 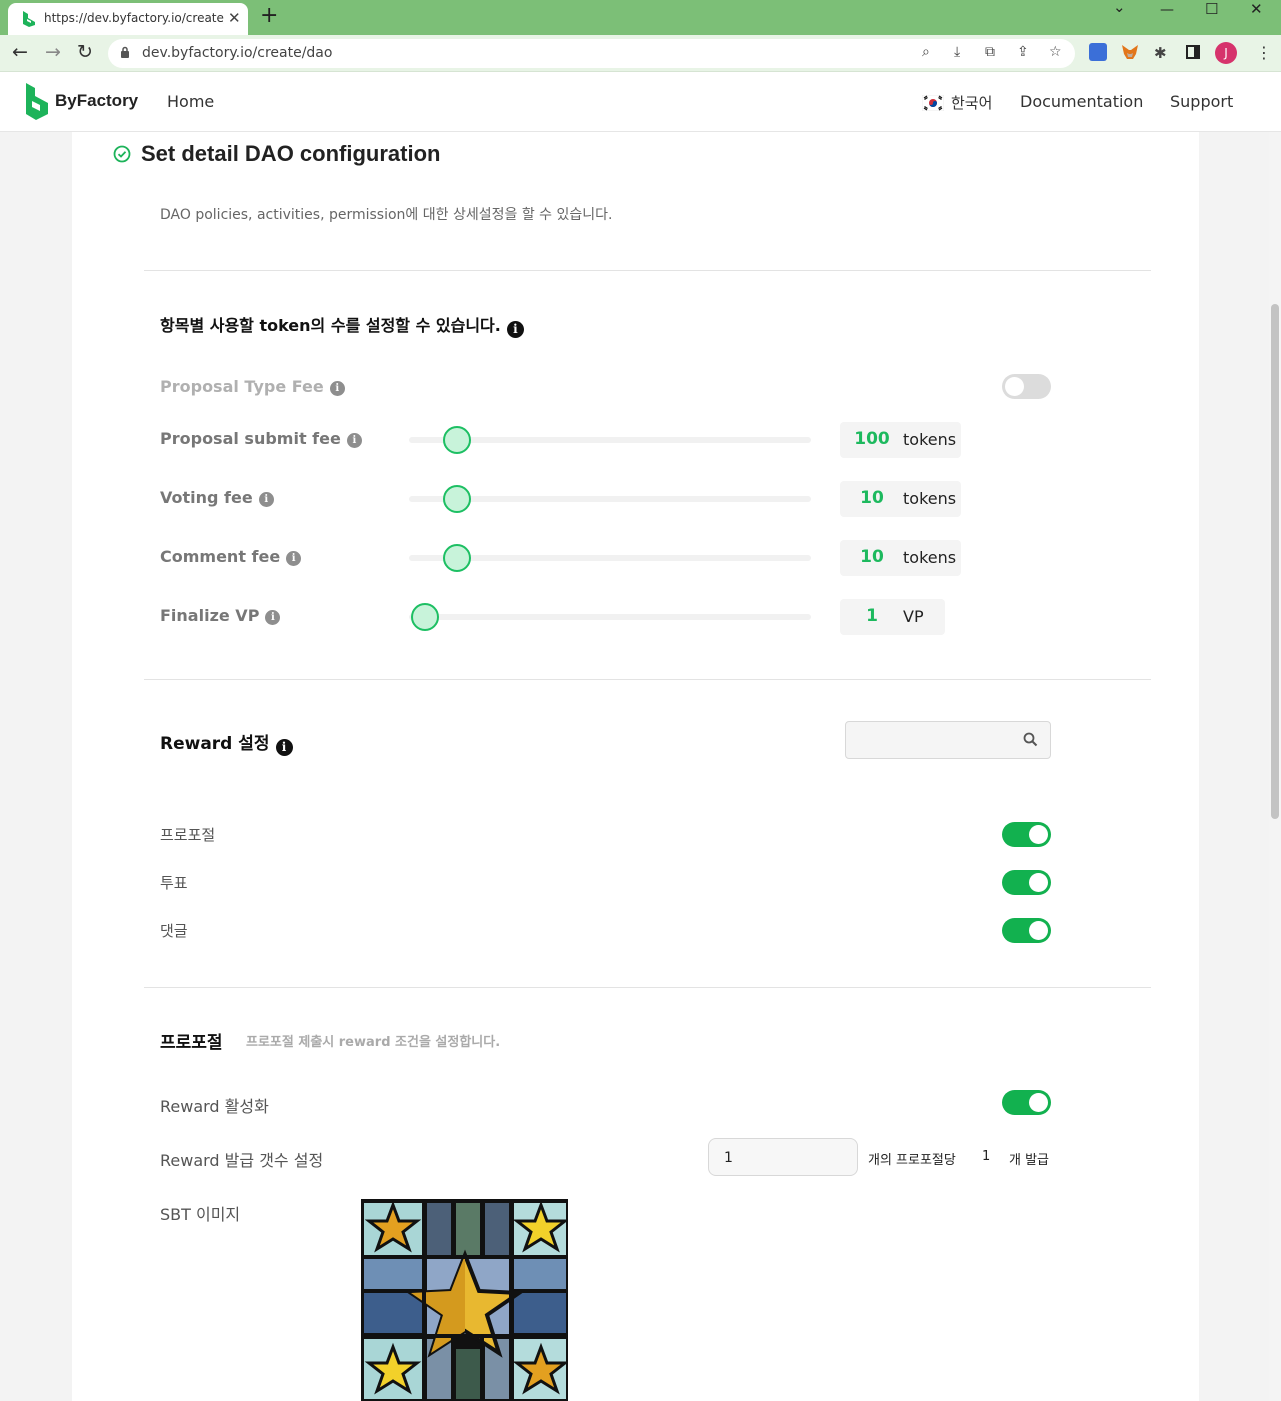 What do you see at coordinates (990, 52) in the screenshot?
I see `translate-icon: ⧉` at bounding box center [990, 52].